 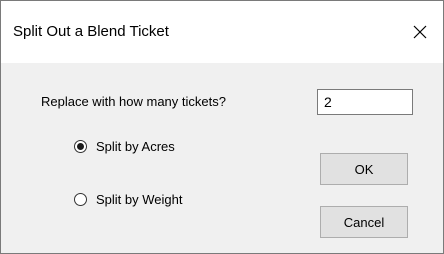 I want to click on ticket-count-input, so click(x=365, y=102).